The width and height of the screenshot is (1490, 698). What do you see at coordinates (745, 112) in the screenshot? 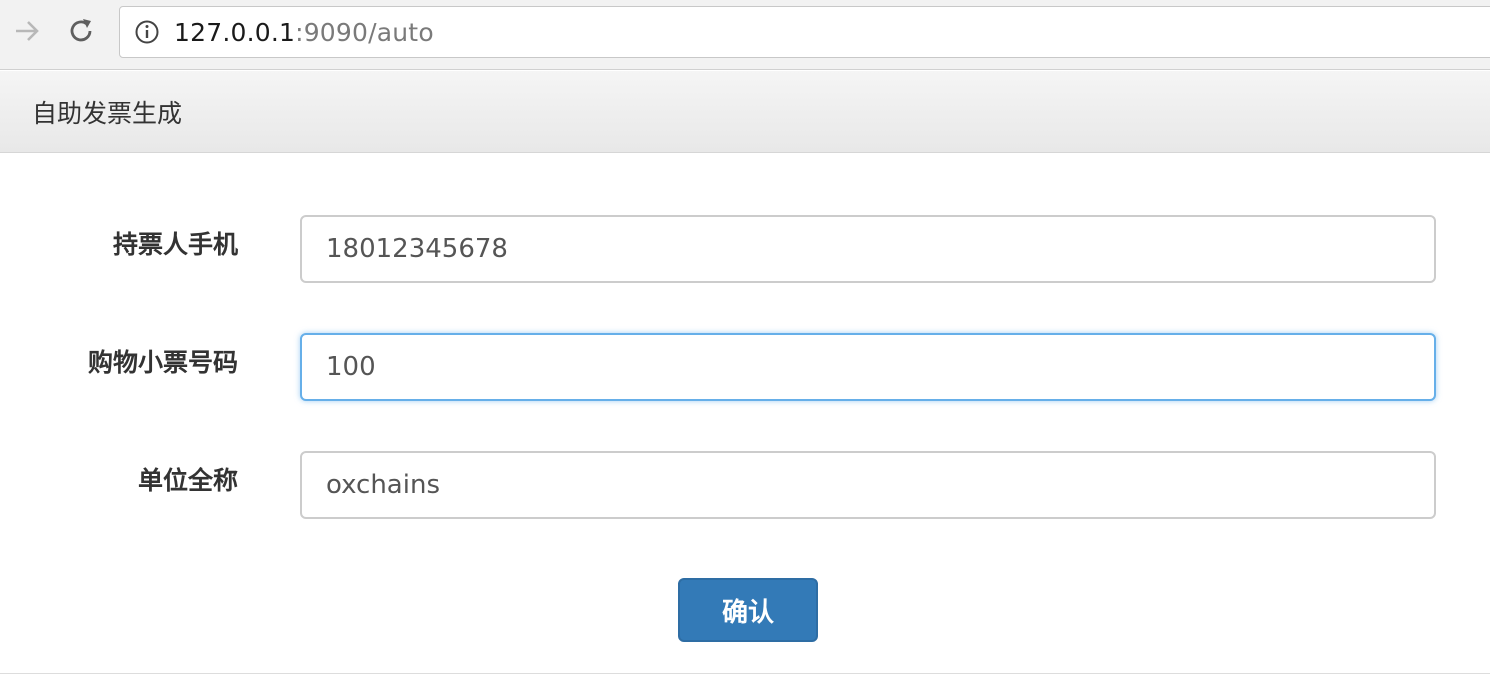
I see `panel-title: 自助发票生成` at bounding box center [745, 112].